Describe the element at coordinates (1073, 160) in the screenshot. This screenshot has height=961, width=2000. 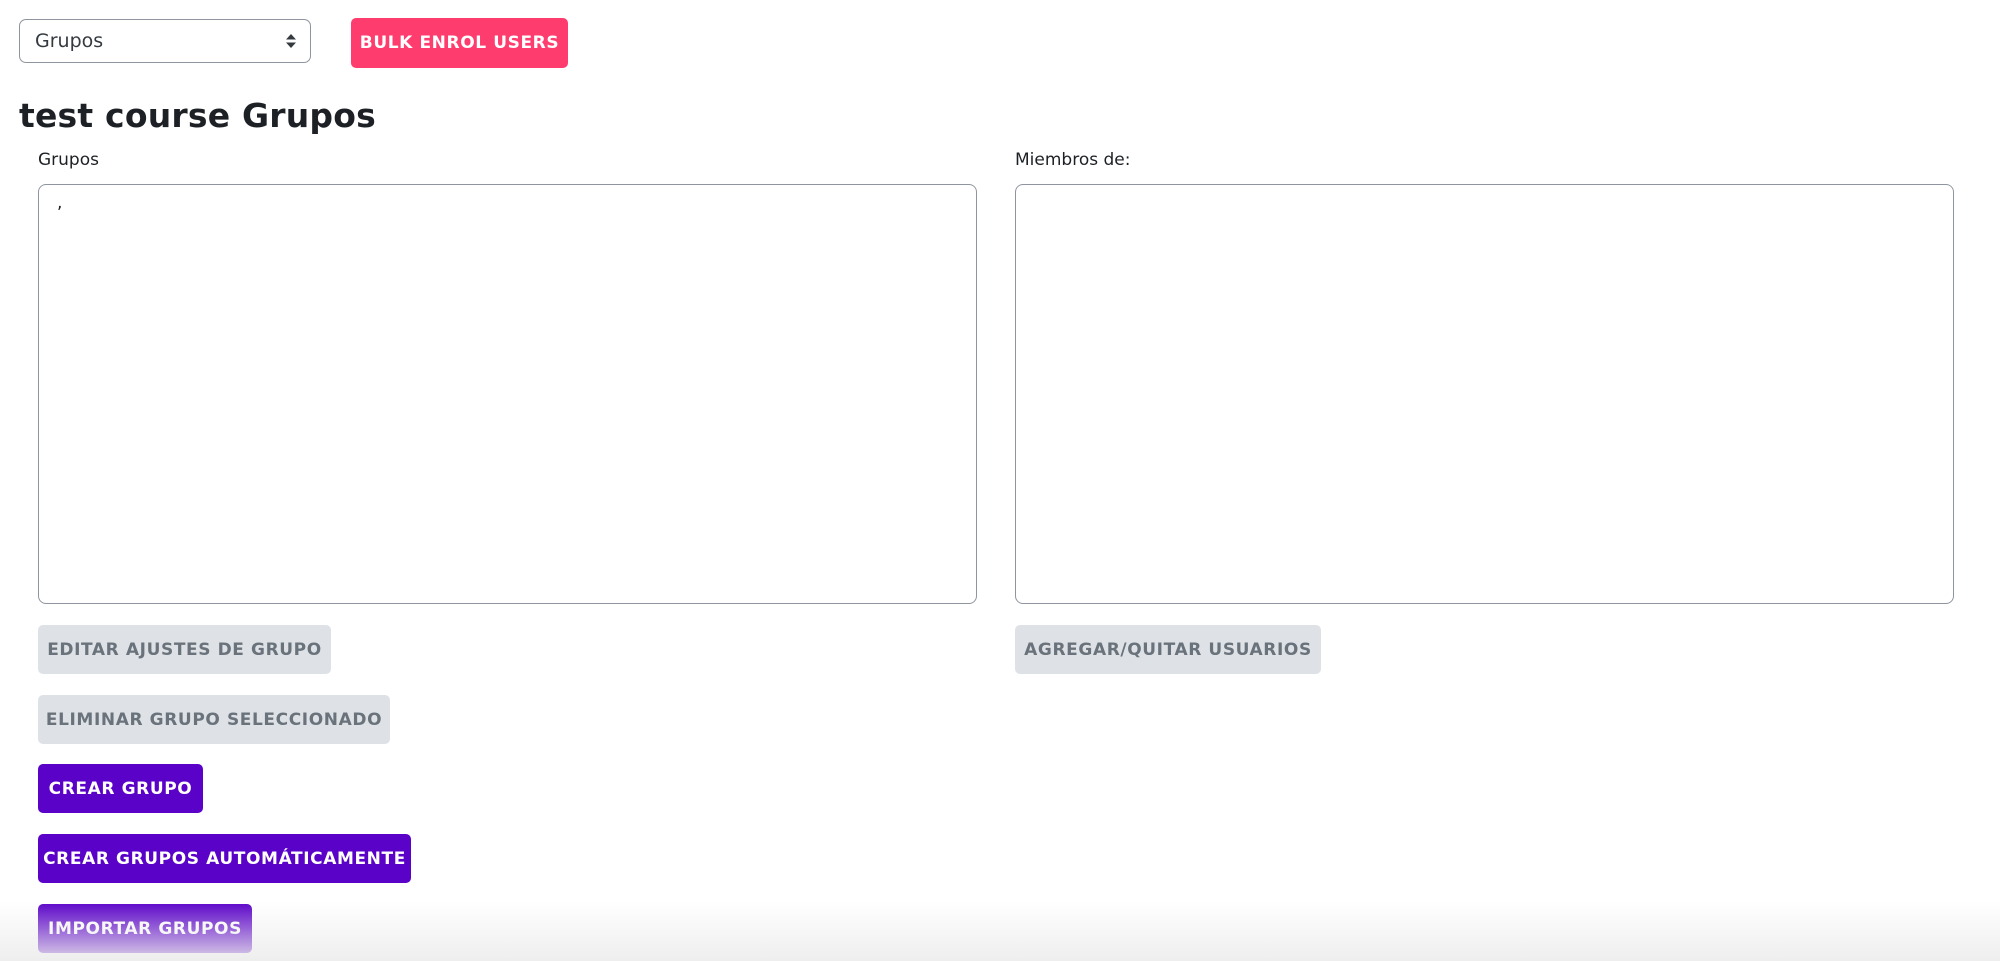
I see `members-label: Miembros de:` at that location.